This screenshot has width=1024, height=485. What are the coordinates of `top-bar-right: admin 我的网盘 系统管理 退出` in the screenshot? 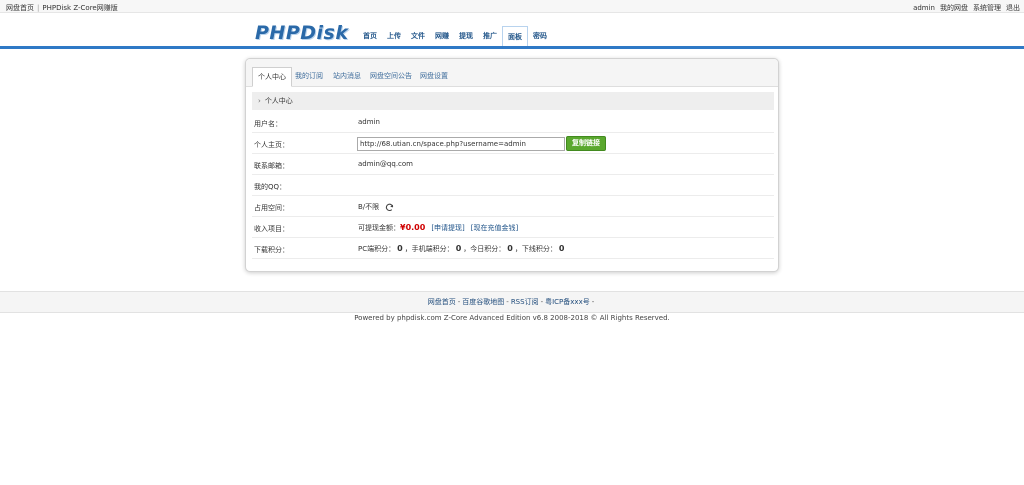 It's located at (964, 8).